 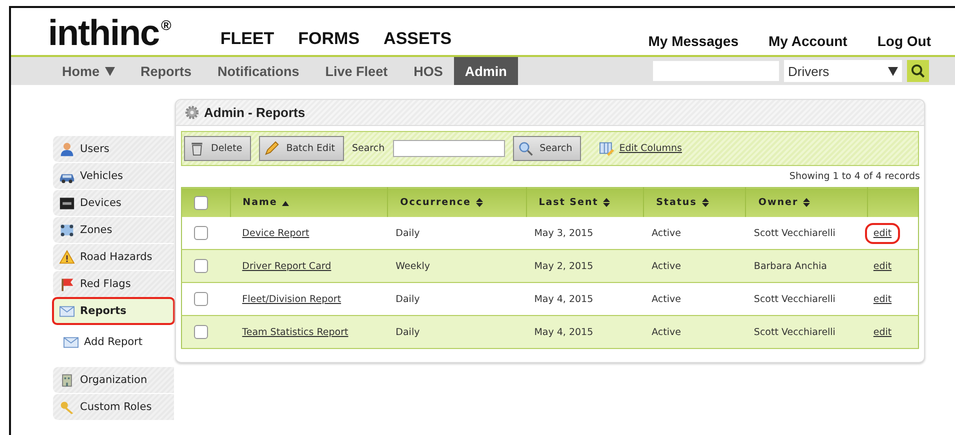 What do you see at coordinates (693, 41) in the screenshot?
I see `account-link: My Messages` at bounding box center [693, 41].